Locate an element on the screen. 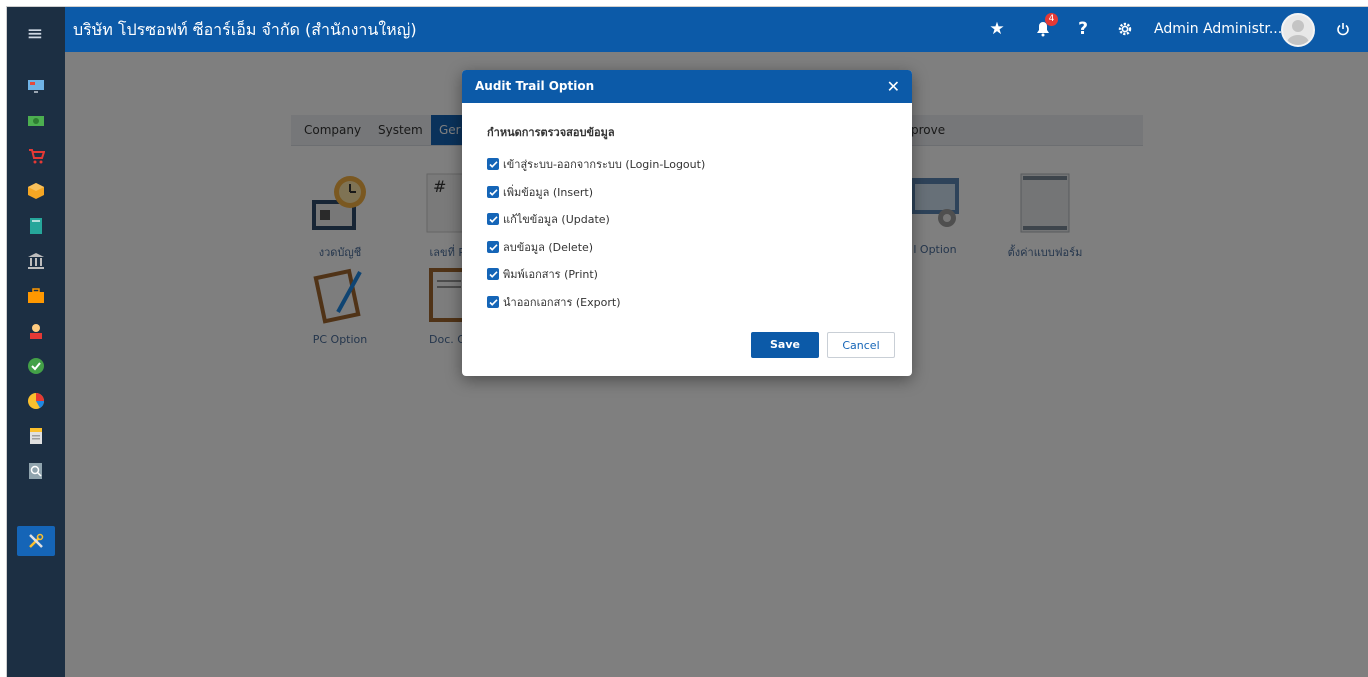 The width and height of the screenshot is (1368, 677). money-icon is located at coordinates (36, 121).